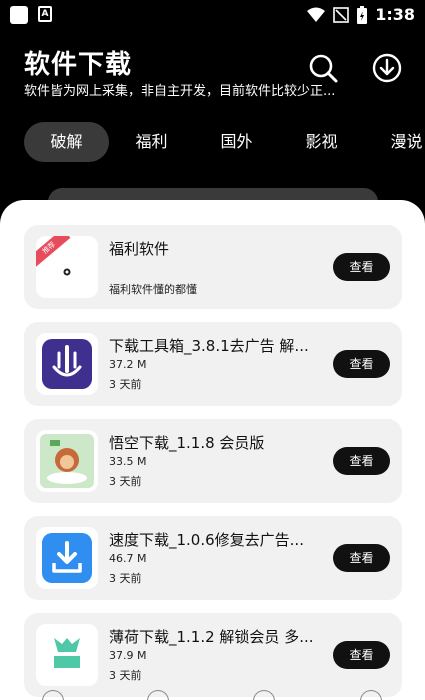 The width and height of the screenshot is (425, 700). I want to click on download-button, so click(387, 68).